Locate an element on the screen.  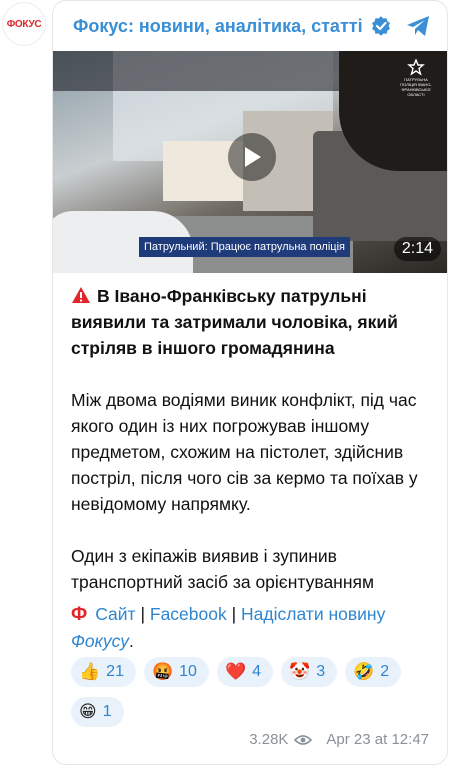
verified-badge-icon is located at coordinates (380, 26).